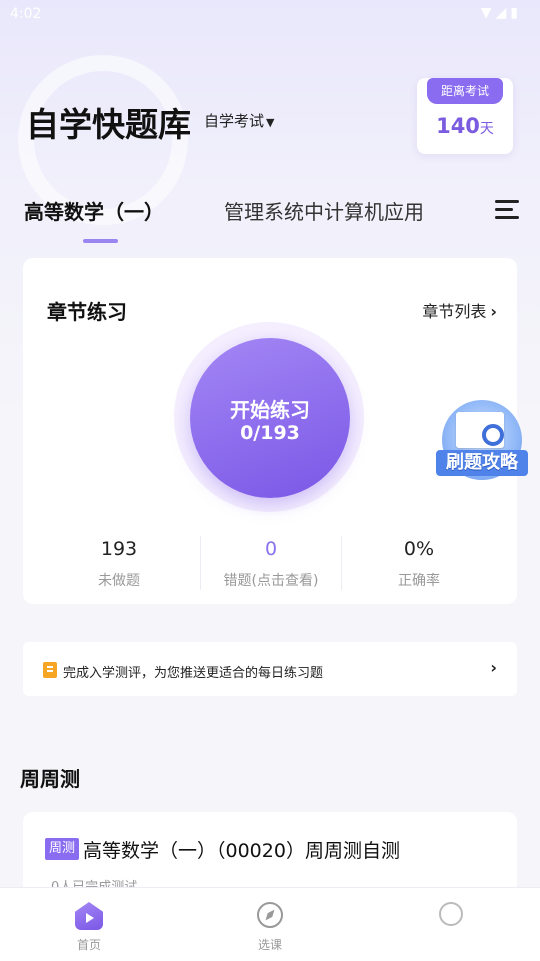 Image resolution: width=540 pixels, height=961 pixels. I want to click on status-time: 4:02, so click(26, 14).